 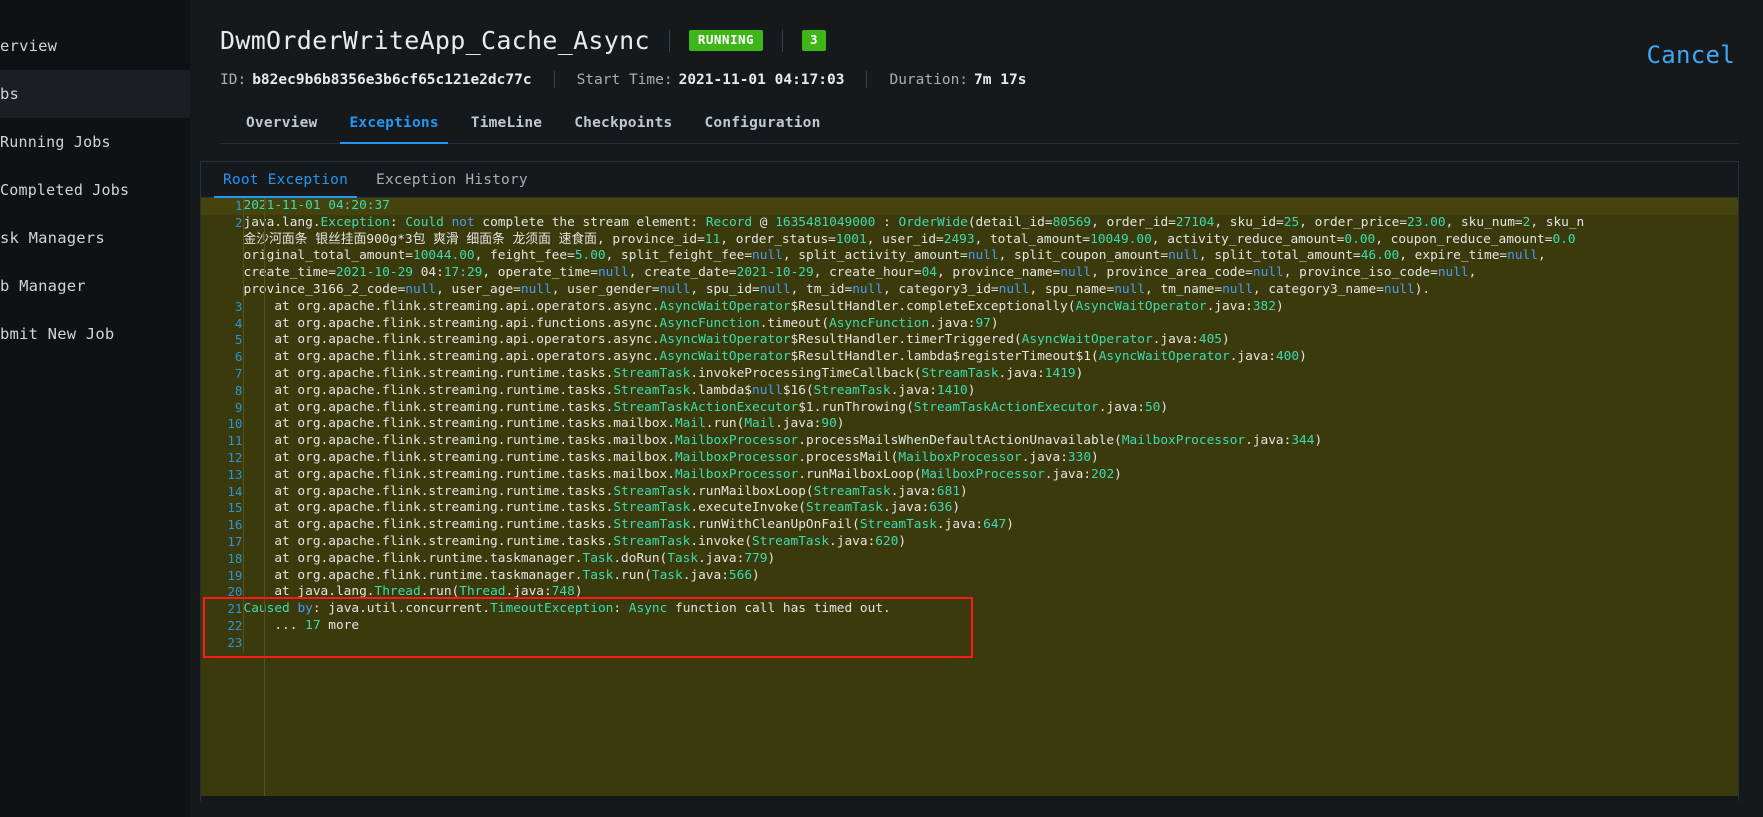 I want to click on stacktrace-line: 23, so click(x=969, y=643).